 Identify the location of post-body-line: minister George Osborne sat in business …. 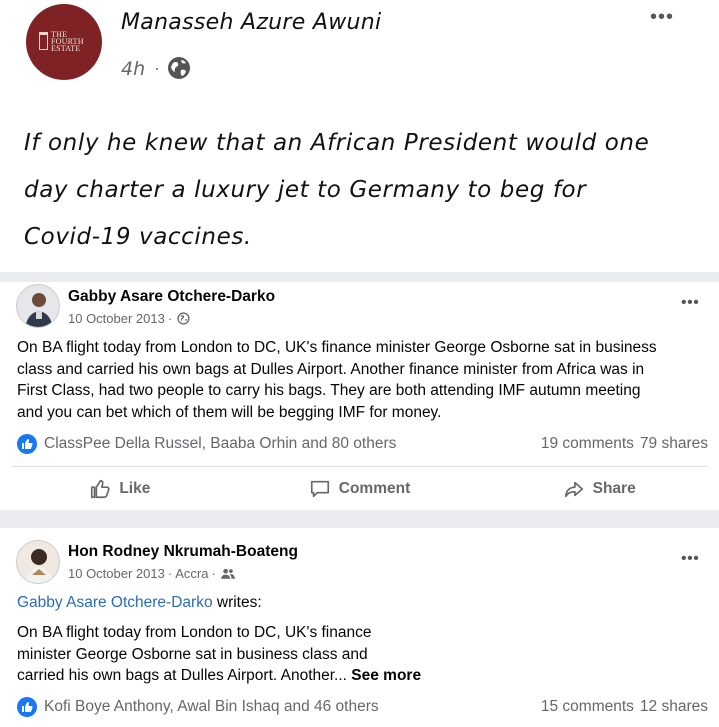
(192, 654).